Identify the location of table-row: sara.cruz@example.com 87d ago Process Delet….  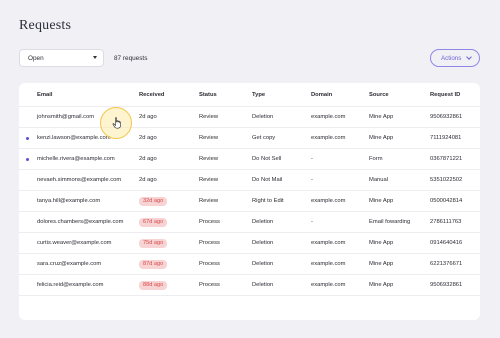
(249, 264).